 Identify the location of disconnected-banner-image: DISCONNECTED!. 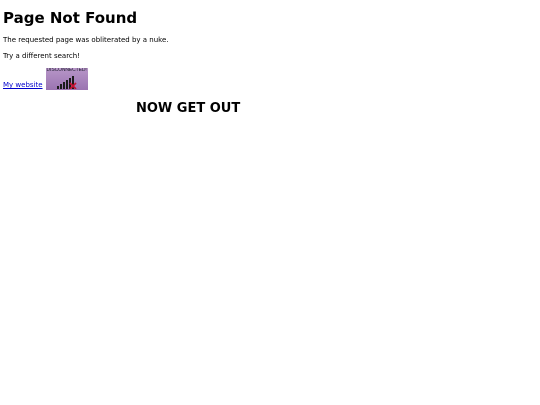
(66, 79).